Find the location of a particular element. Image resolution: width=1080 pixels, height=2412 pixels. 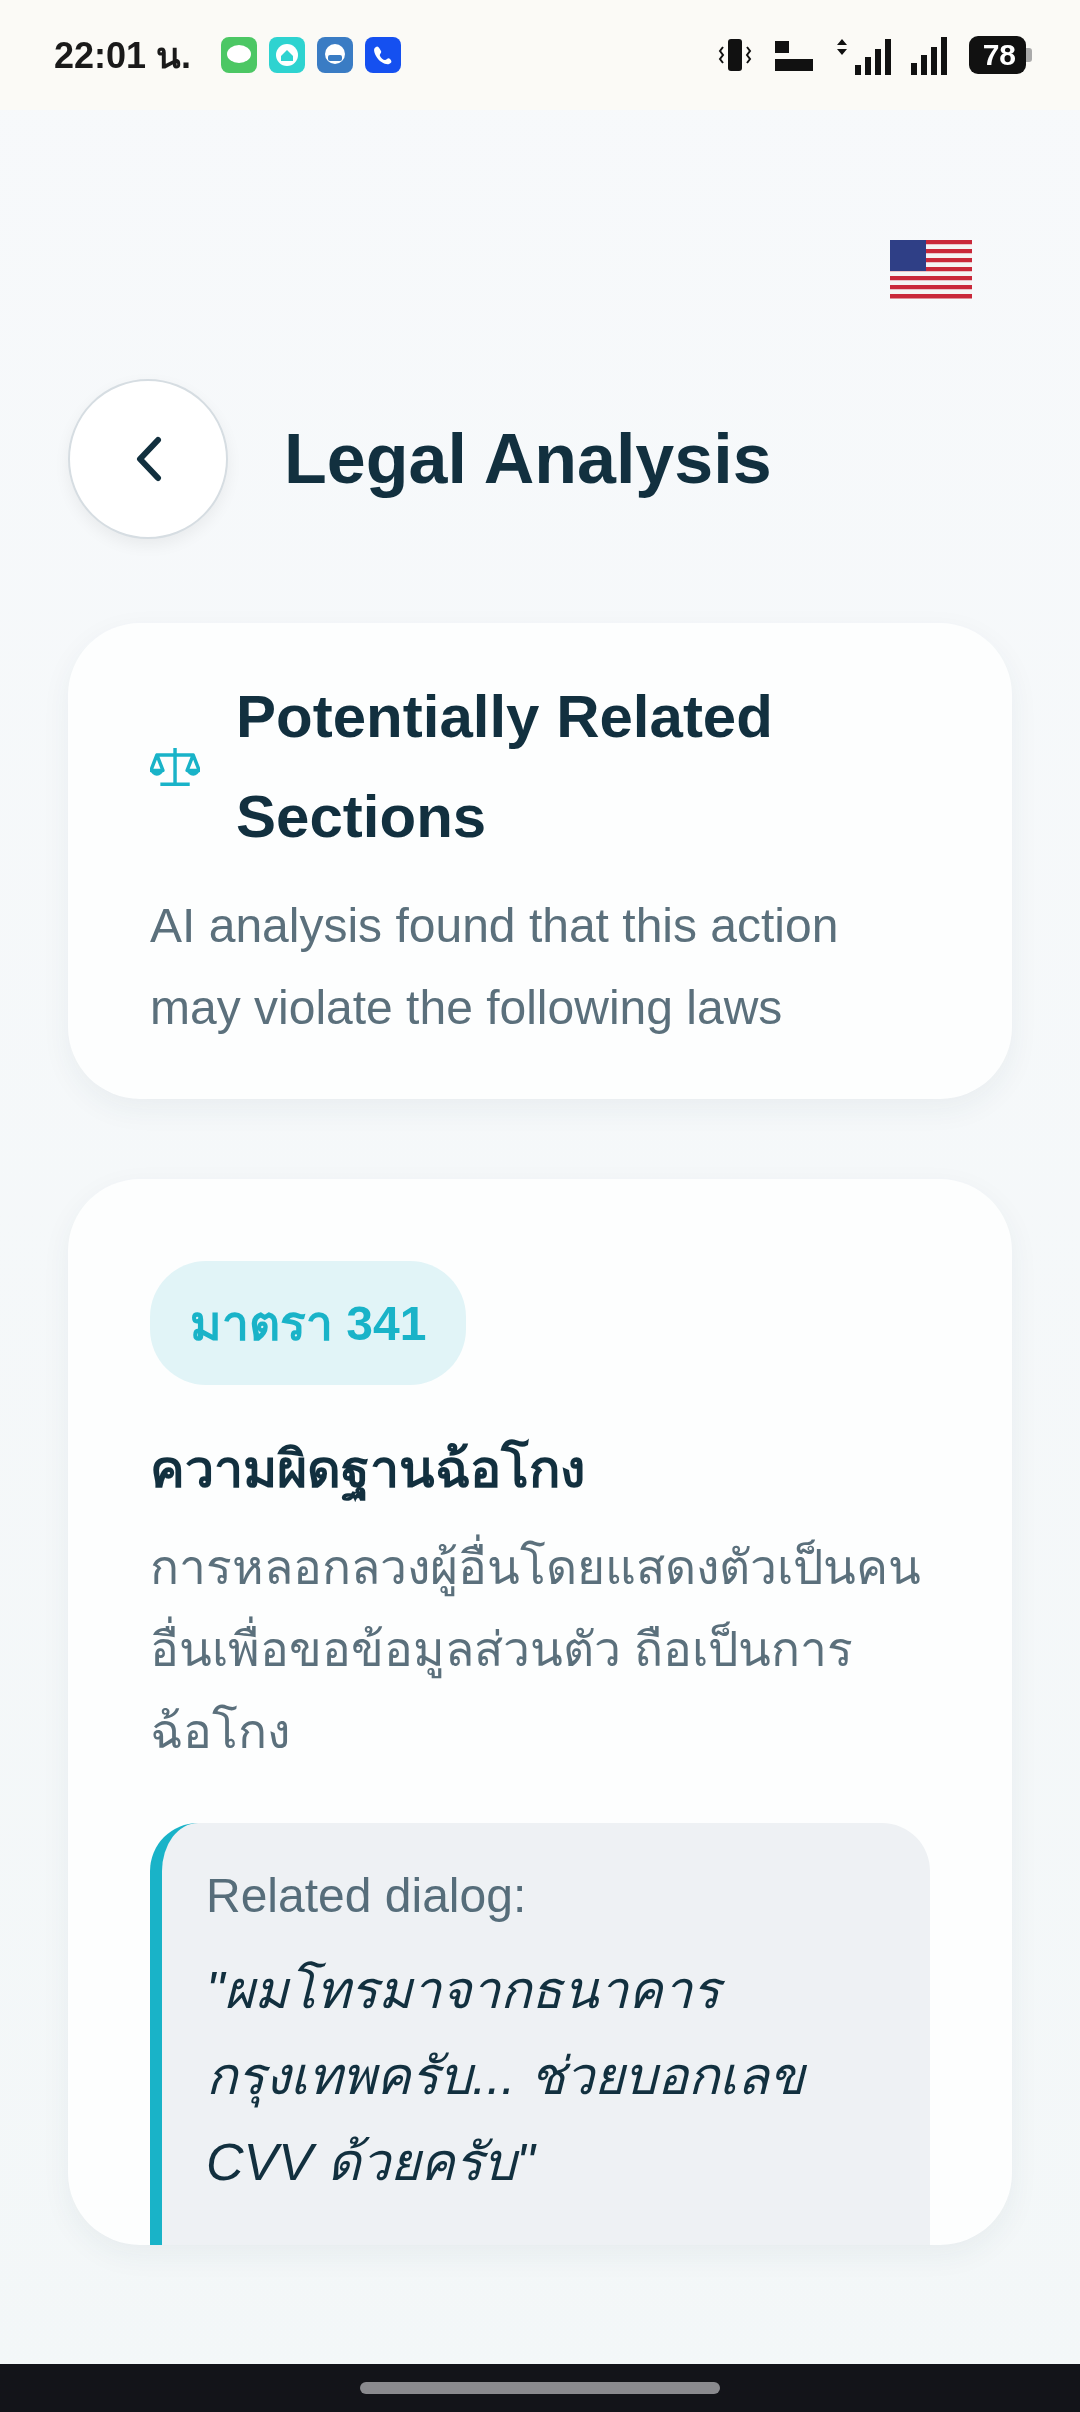

section-description: การหลอกลวงผู้อื่นโดยแสดงตัวเป็นคนอื่นเพื่อขอข้อมูลส่วนตัว ถือเป็นการฉ้อโกง is located at coordinates (540, 1650).